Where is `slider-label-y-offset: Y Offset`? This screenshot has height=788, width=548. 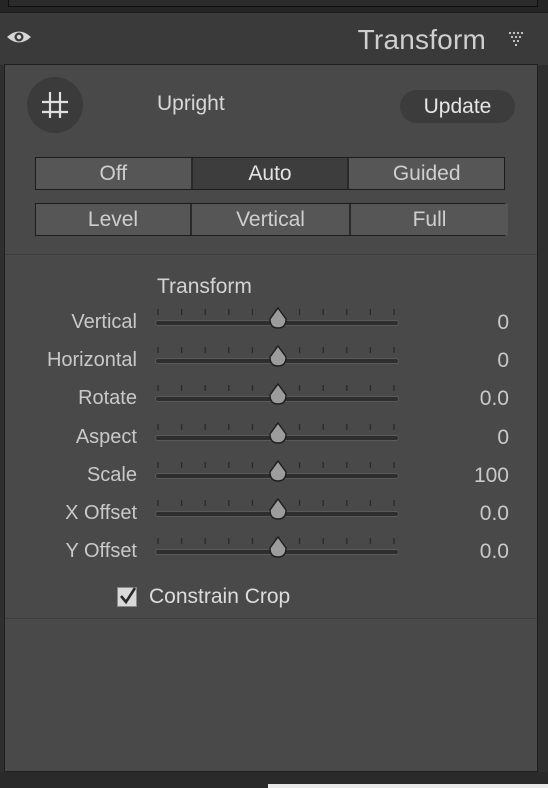
slider-label-y-offset: Y Offset is located at coordinates (101, 551).